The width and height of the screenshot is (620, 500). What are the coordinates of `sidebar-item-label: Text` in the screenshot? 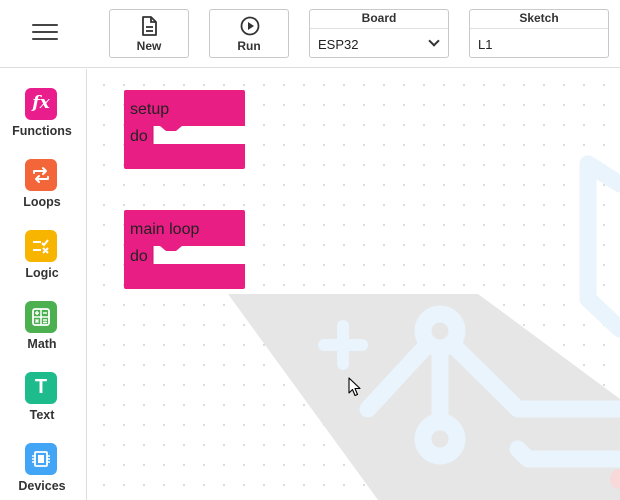 It's located at (42, 415).